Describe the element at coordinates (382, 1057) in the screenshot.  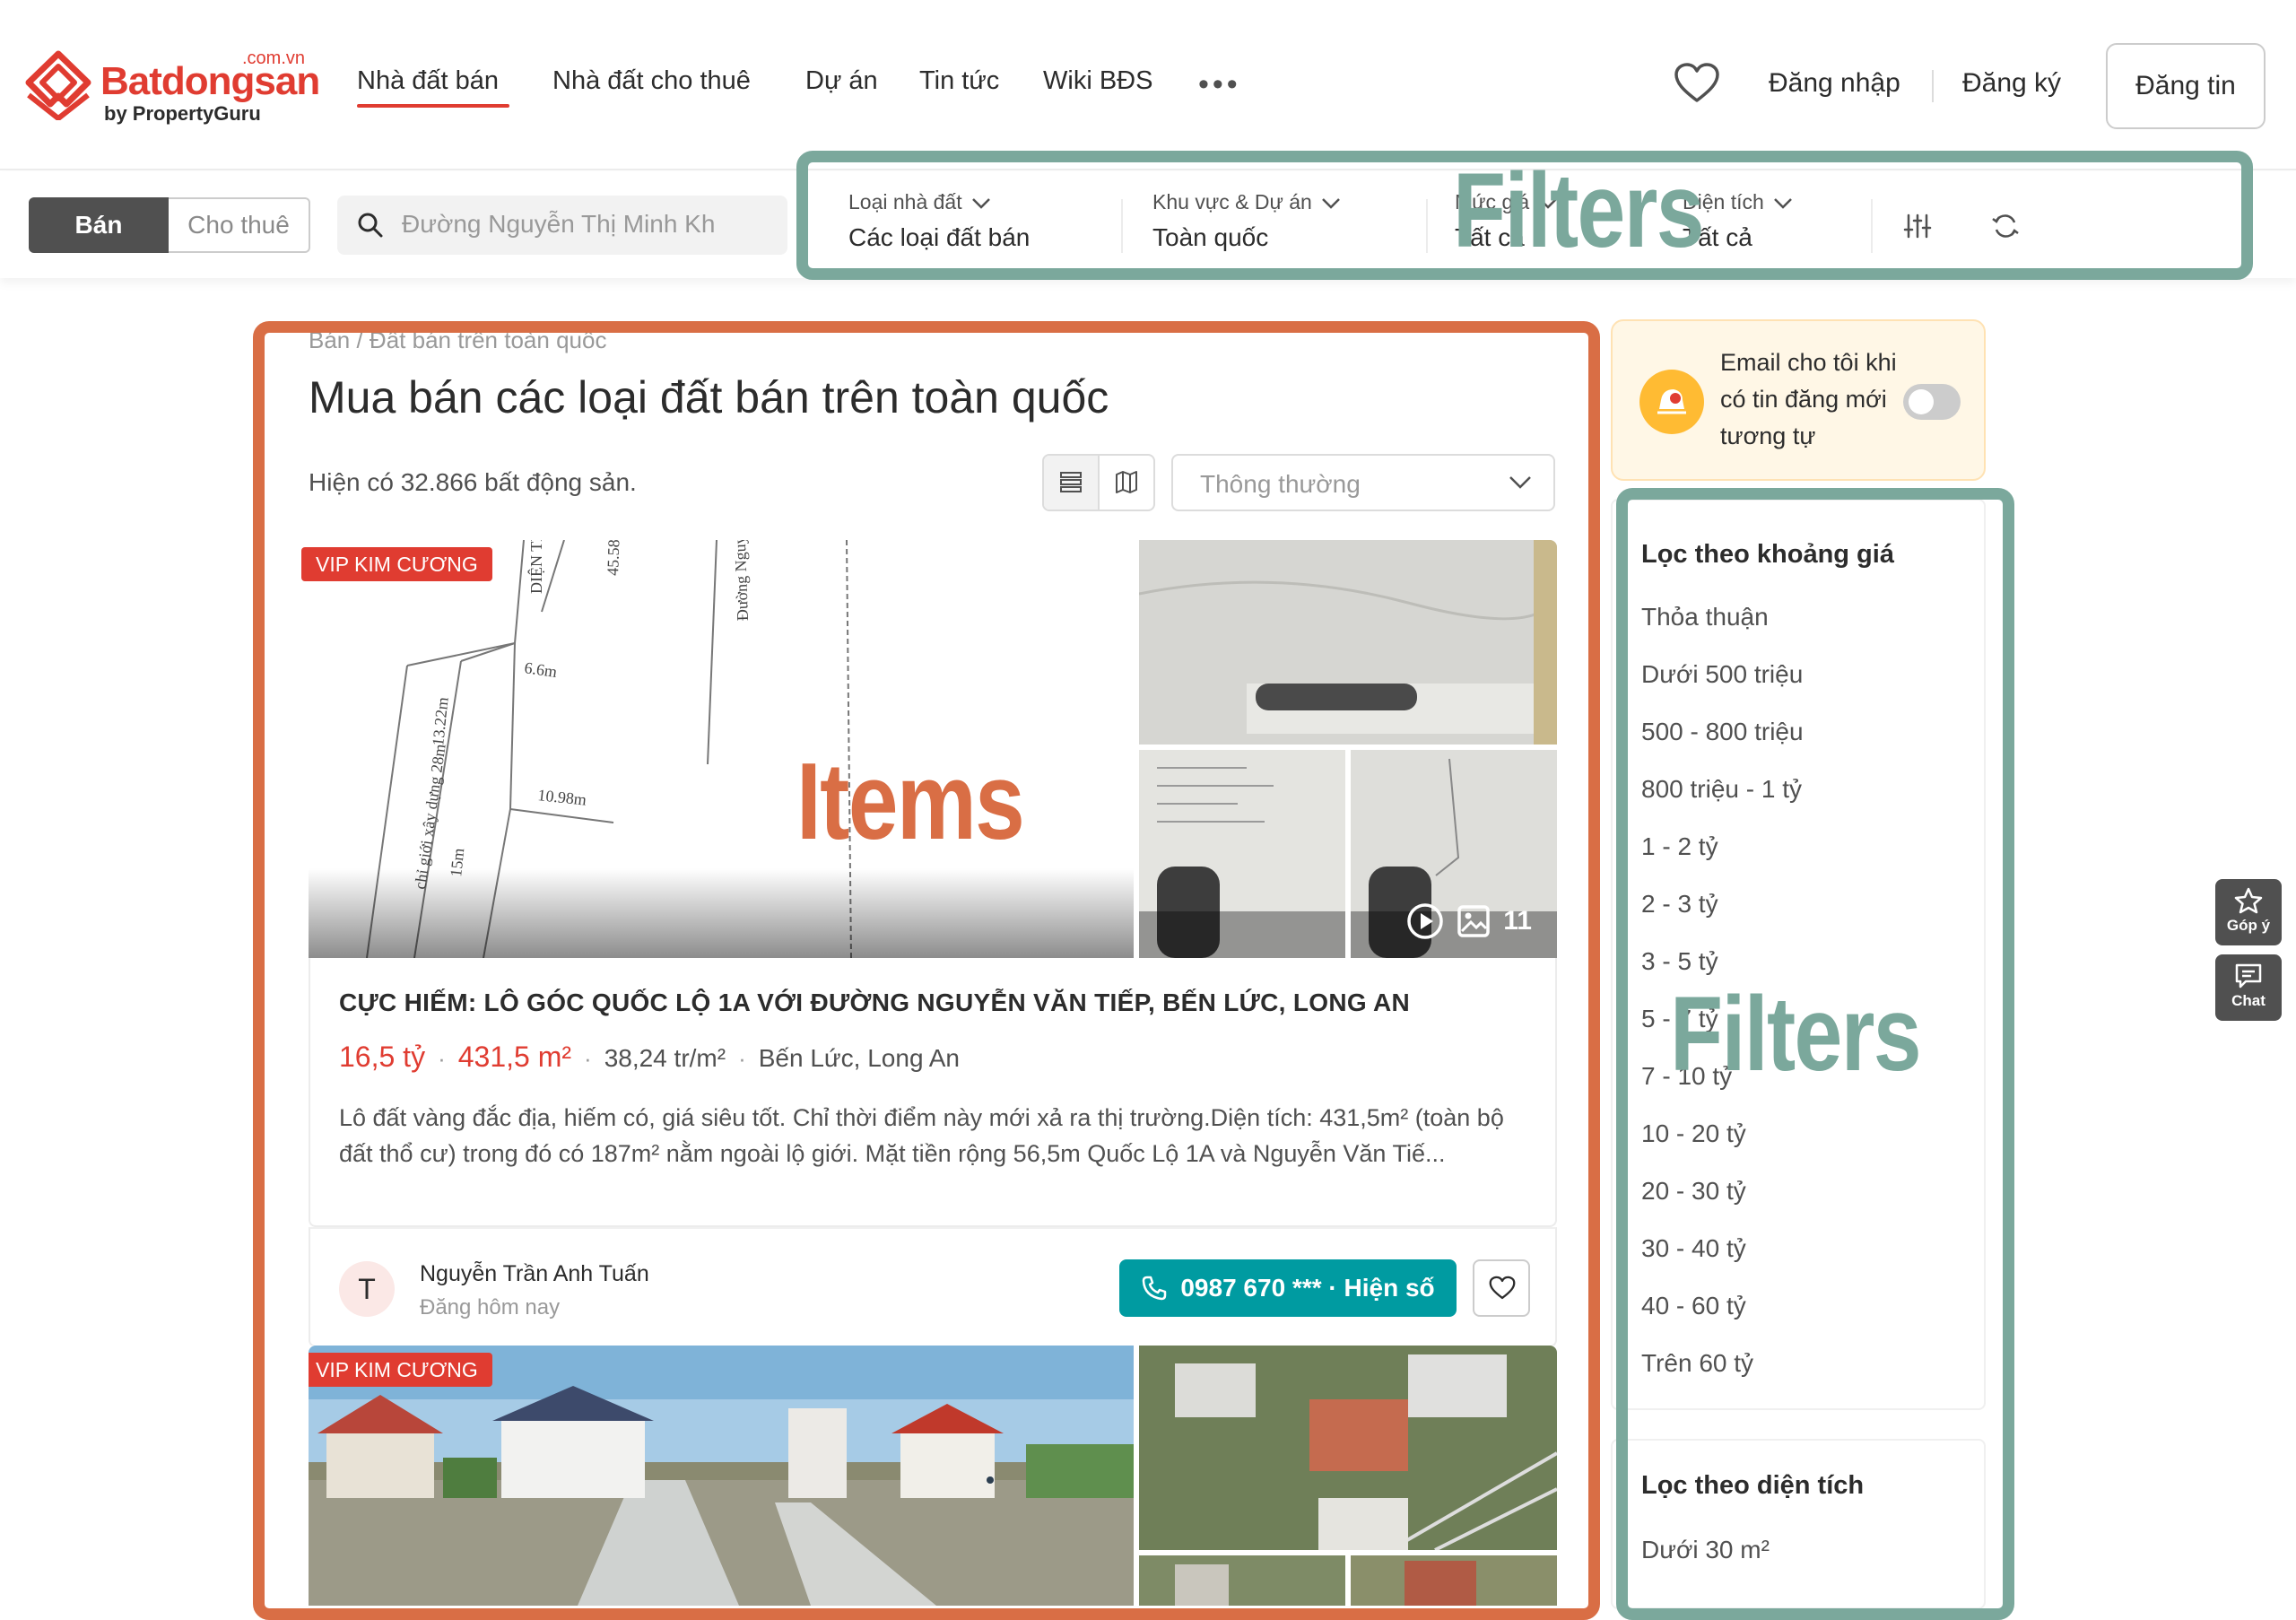
I see `listing-price: 16,5 tỷ` at that location.